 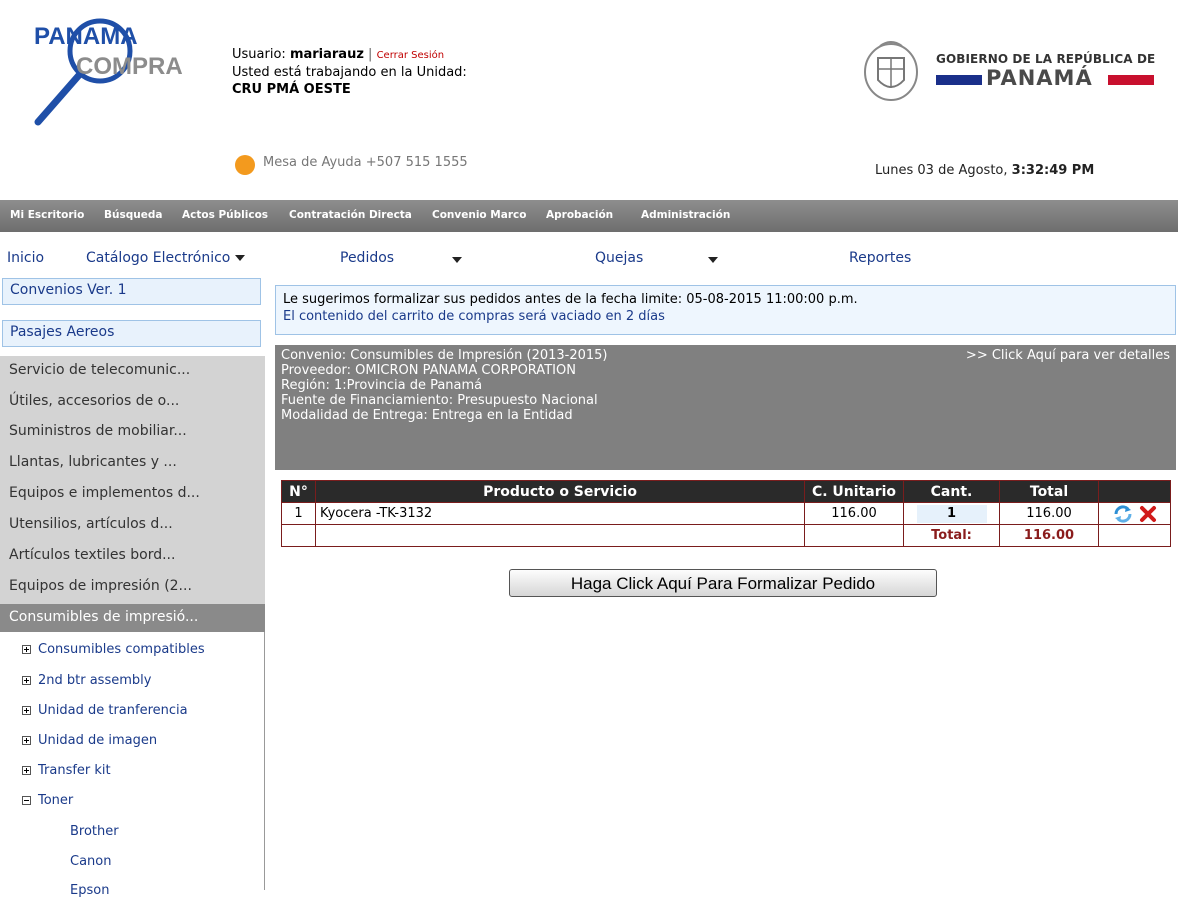 I want to click on sidebar-divider, so click(x=264, y=761).